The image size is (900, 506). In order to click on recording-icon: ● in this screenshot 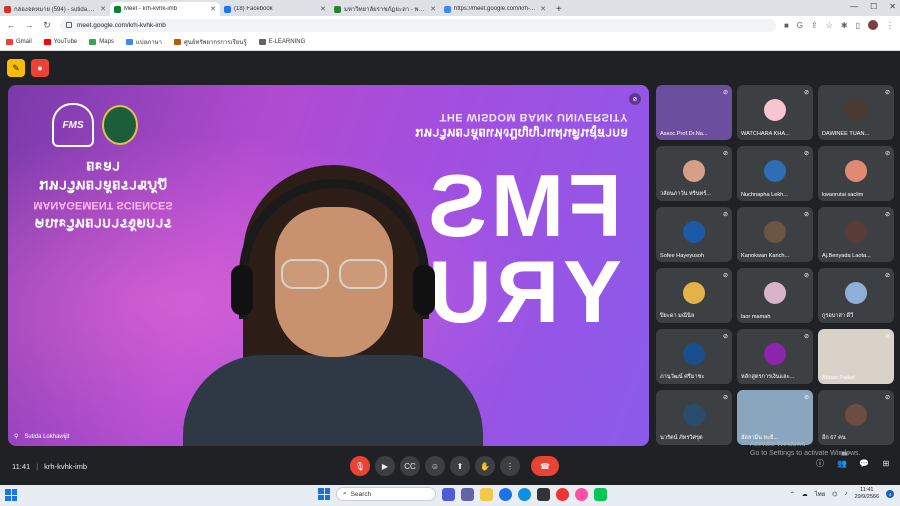, I will do `click(40, 68)`.